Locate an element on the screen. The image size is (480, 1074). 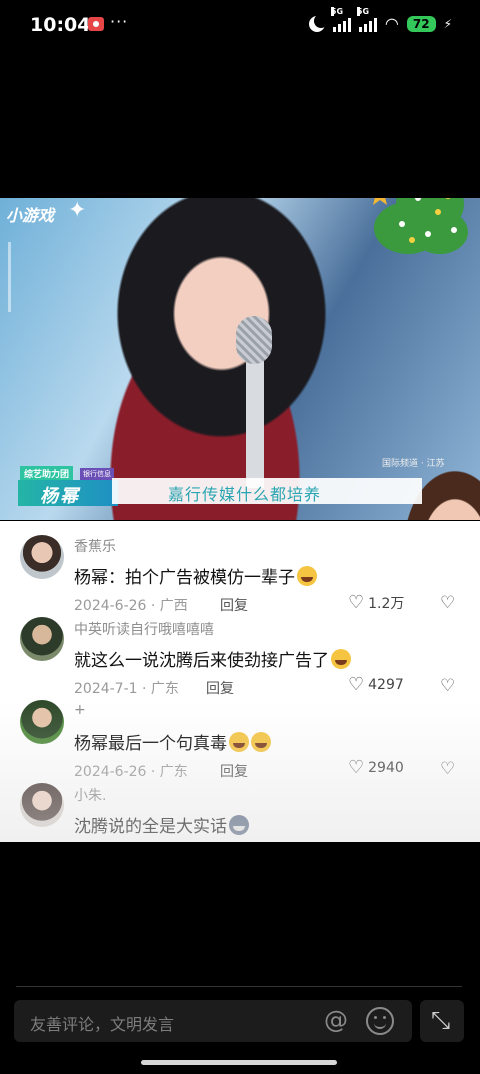
divider-line is located at coordinates (9, 277).